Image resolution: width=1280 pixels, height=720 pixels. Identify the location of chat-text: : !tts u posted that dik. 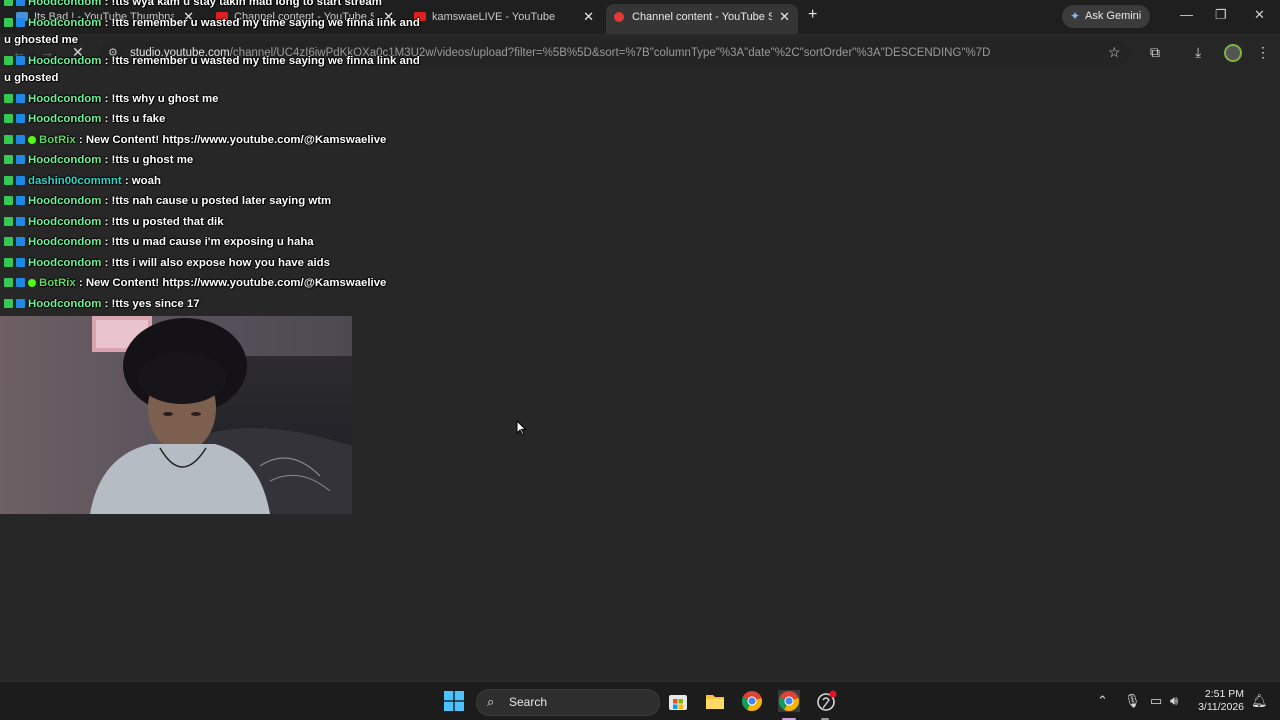
(162, 222).